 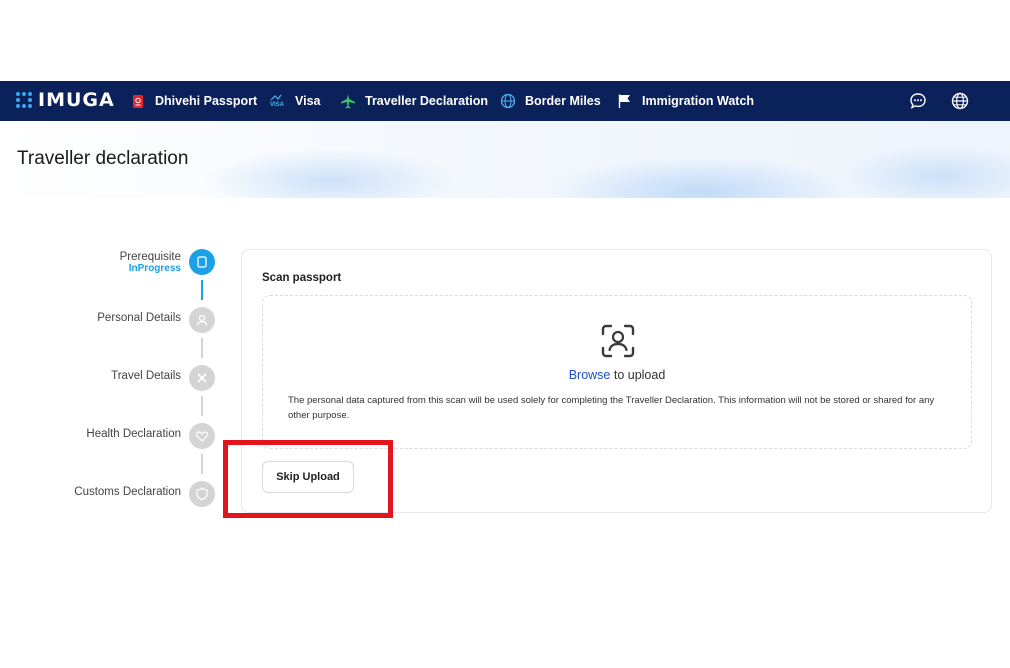 What do you see at coordinates (508, 101) in the screenshot?
I see `globe-network-icon` at bounding box center [508, 101].